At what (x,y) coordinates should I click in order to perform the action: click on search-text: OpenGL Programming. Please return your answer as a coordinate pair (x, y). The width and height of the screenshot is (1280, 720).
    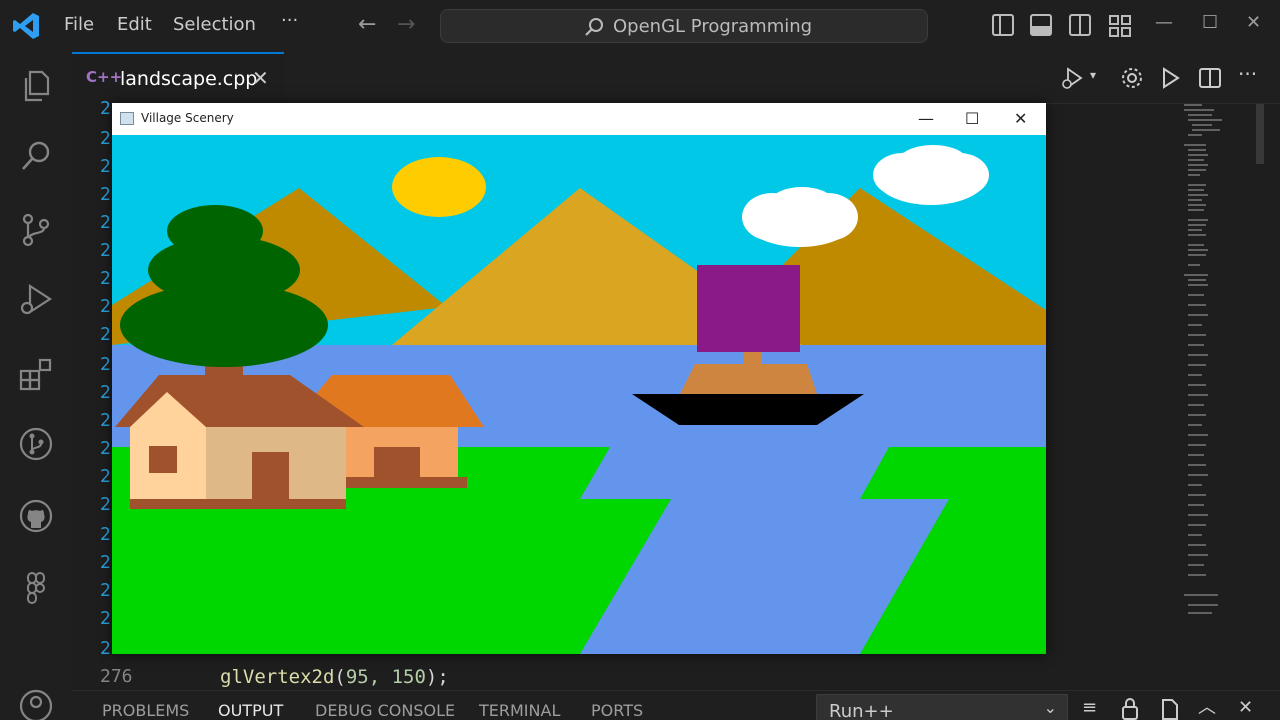
    Looking at the image, I should click on (713, 26).